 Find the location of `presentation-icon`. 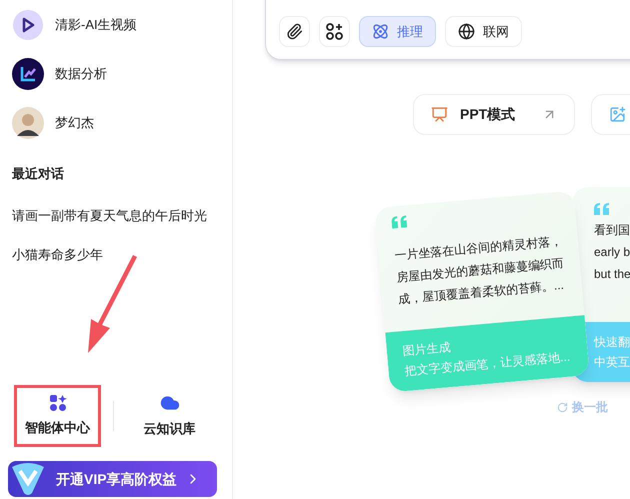

presentation-icon is located at coordinates (439, 114).